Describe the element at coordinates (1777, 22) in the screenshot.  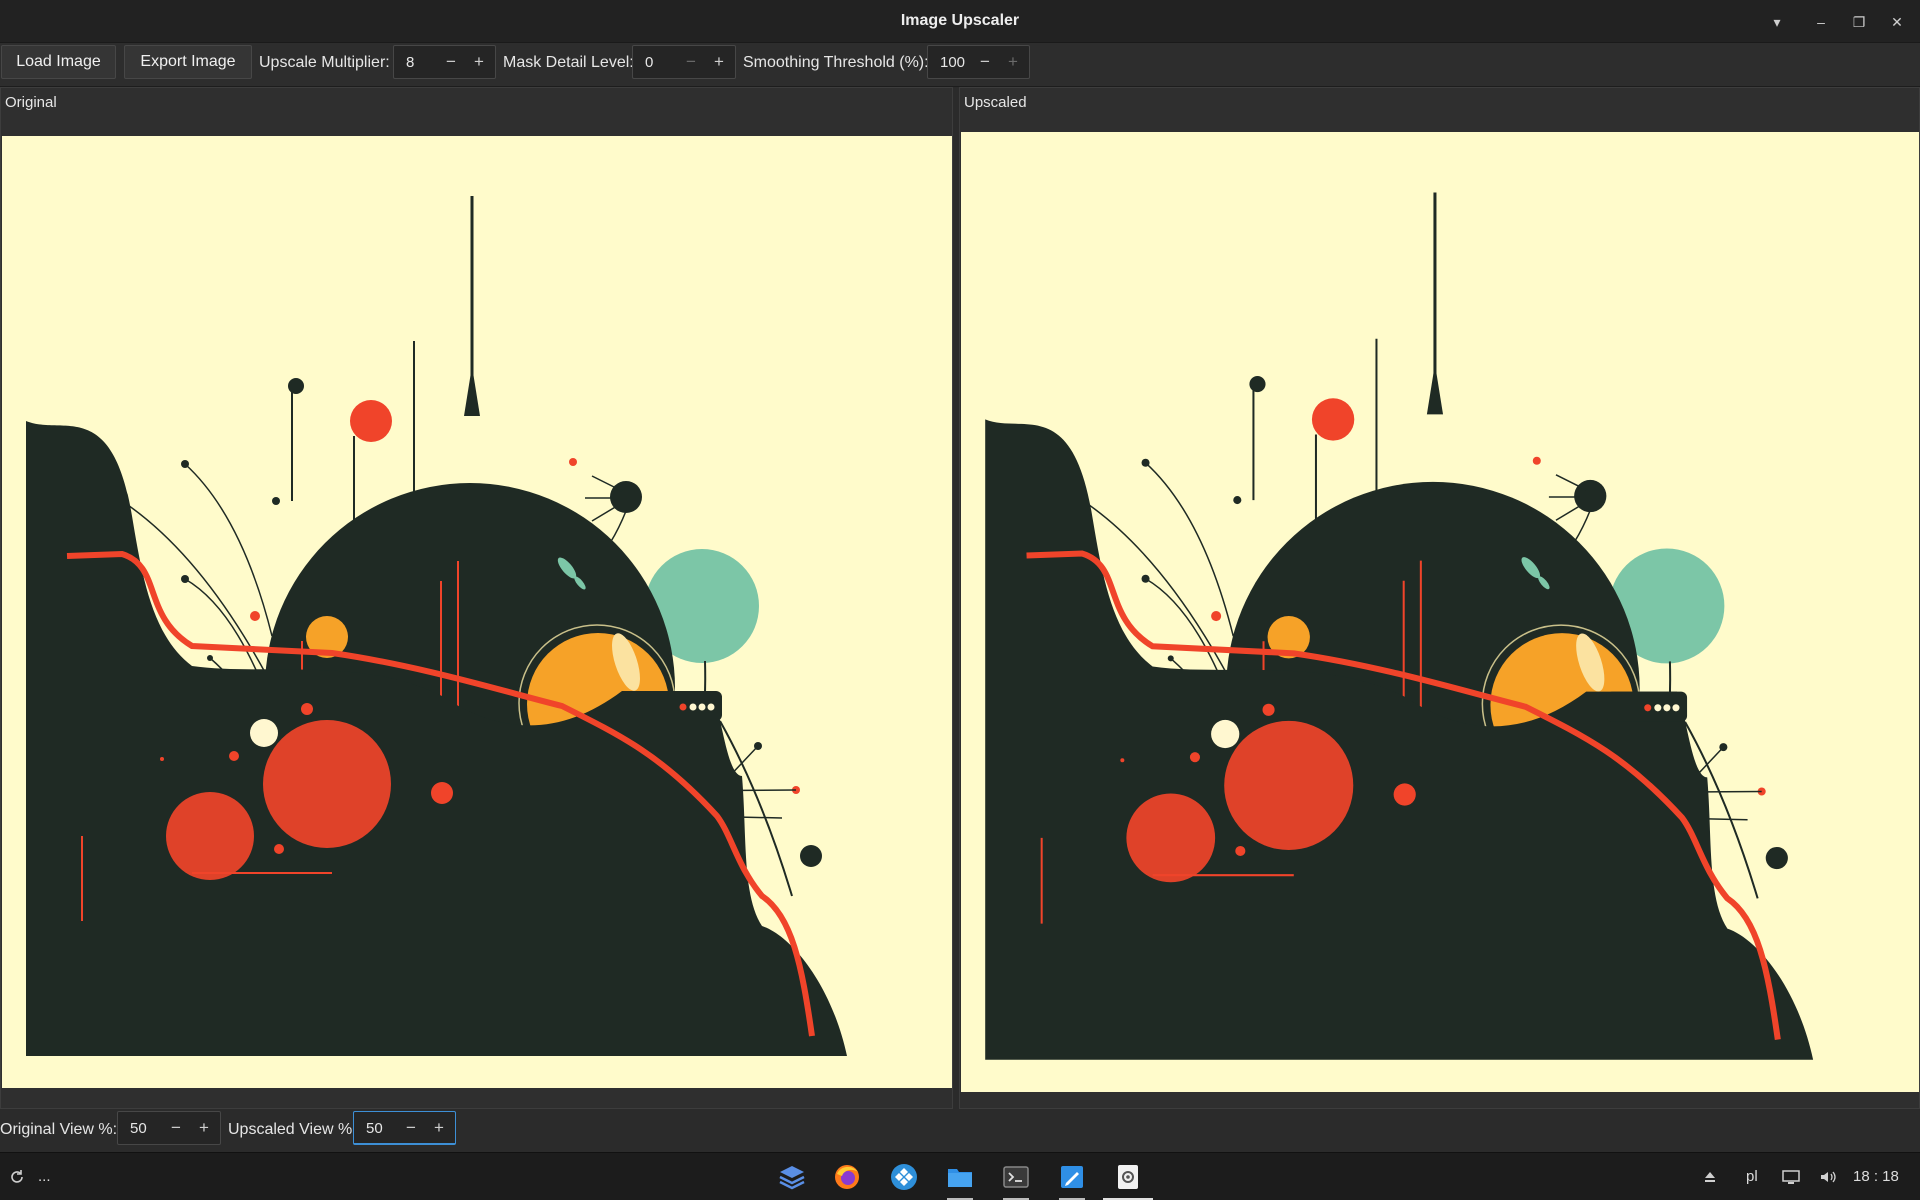
I see `menu-dropdown-icon: ▾` at that location.